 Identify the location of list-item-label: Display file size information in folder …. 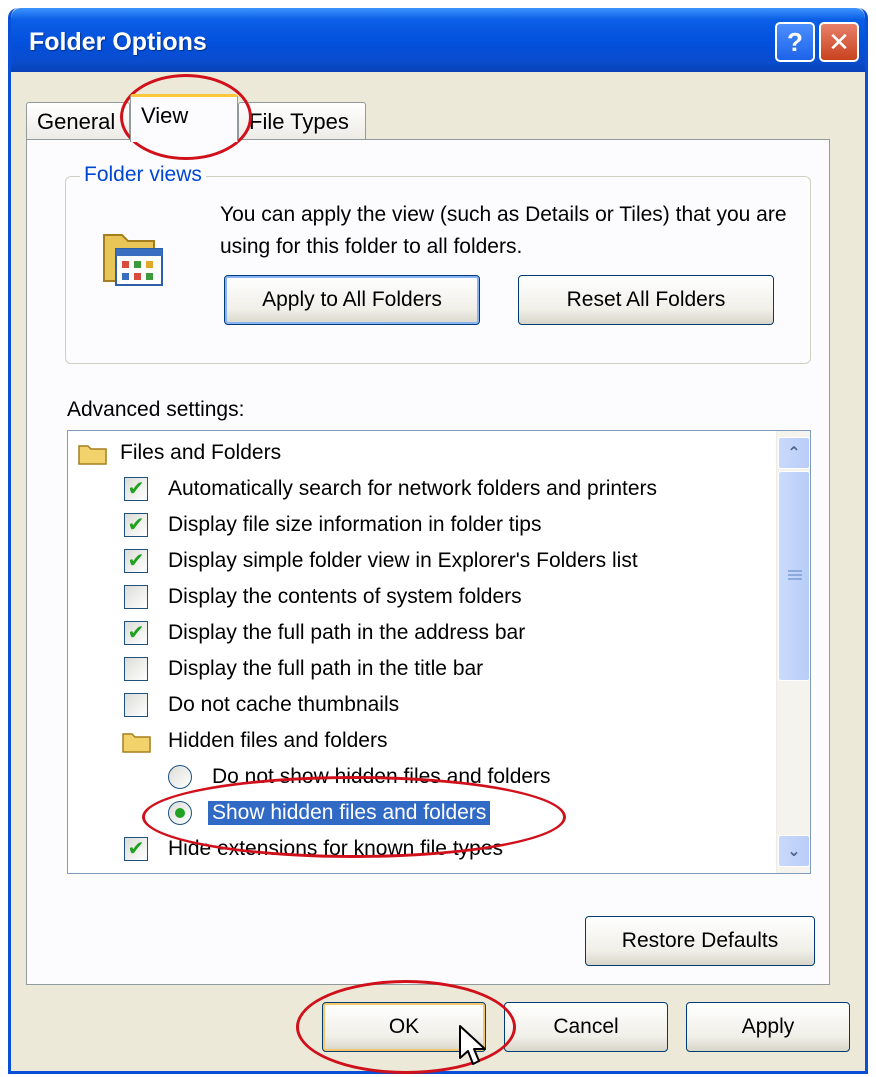
(355, 524).